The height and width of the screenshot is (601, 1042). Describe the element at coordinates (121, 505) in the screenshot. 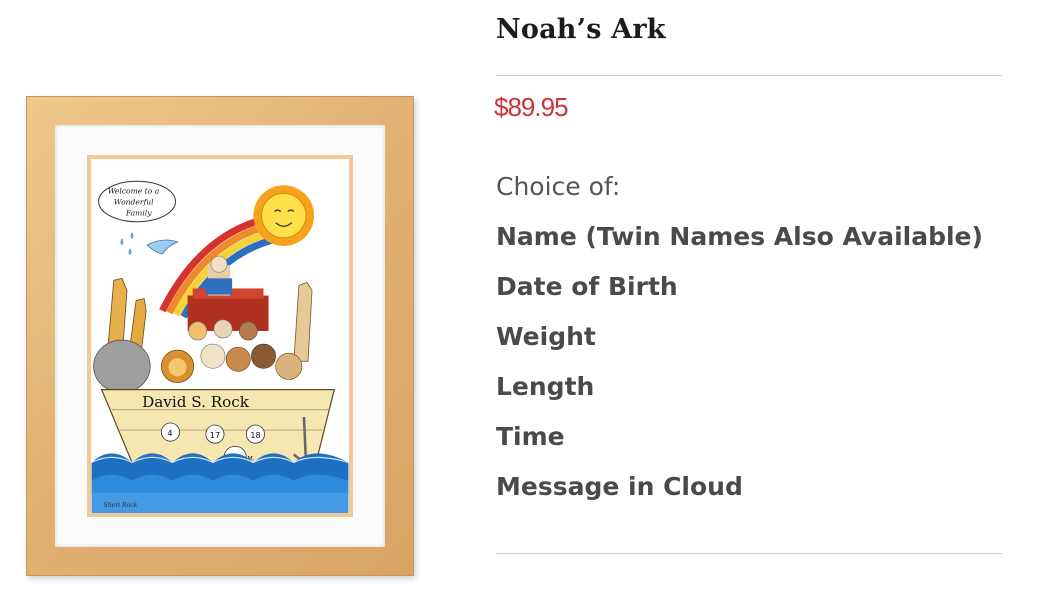

I see `artist-signature: Sheri Rock` at that location.